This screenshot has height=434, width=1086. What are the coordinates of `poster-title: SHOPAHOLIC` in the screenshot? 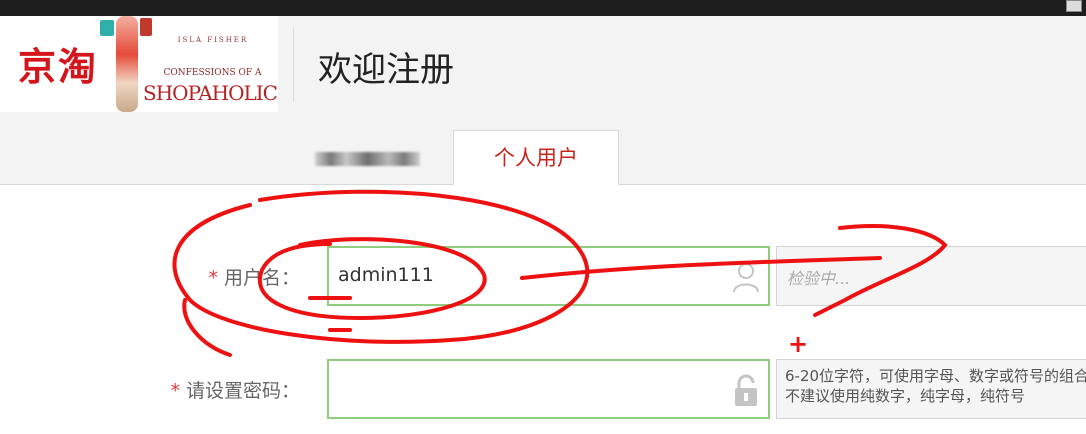 It's located at (210, 93).